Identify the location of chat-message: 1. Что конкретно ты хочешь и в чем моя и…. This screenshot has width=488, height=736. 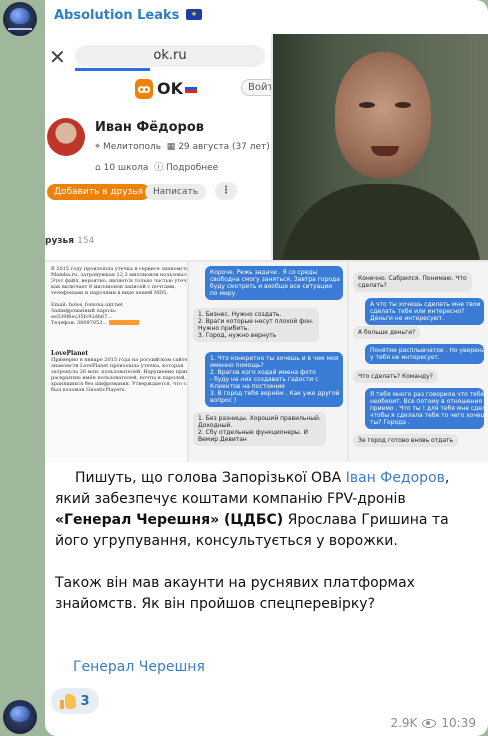
(274, 379).